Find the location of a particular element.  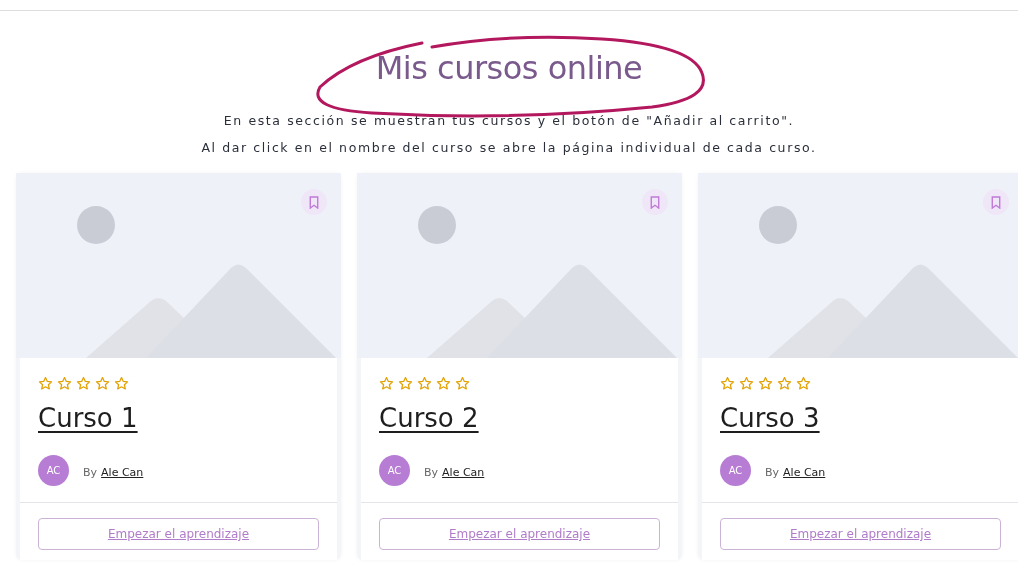

section-description: En esta sección se muestran tus cursos y el botón de "Añadir al carrito". Al dar click en el nombre del curso se abre la página individual de cada curso. is located at coordinates (509, 134).